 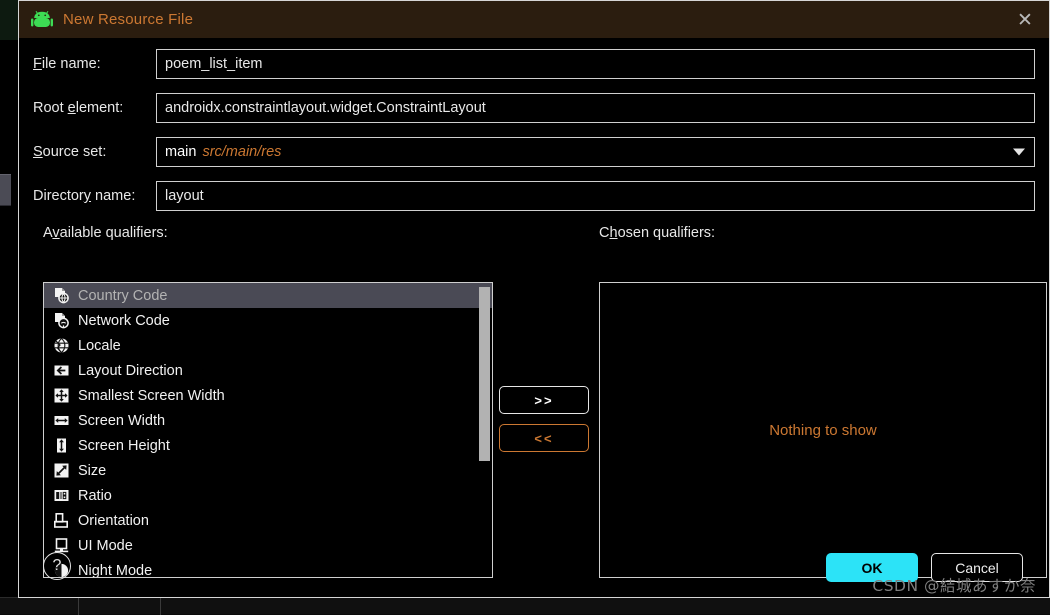 I want to click on label-source-set-mnemonic: S, so click(x=38, y=152).